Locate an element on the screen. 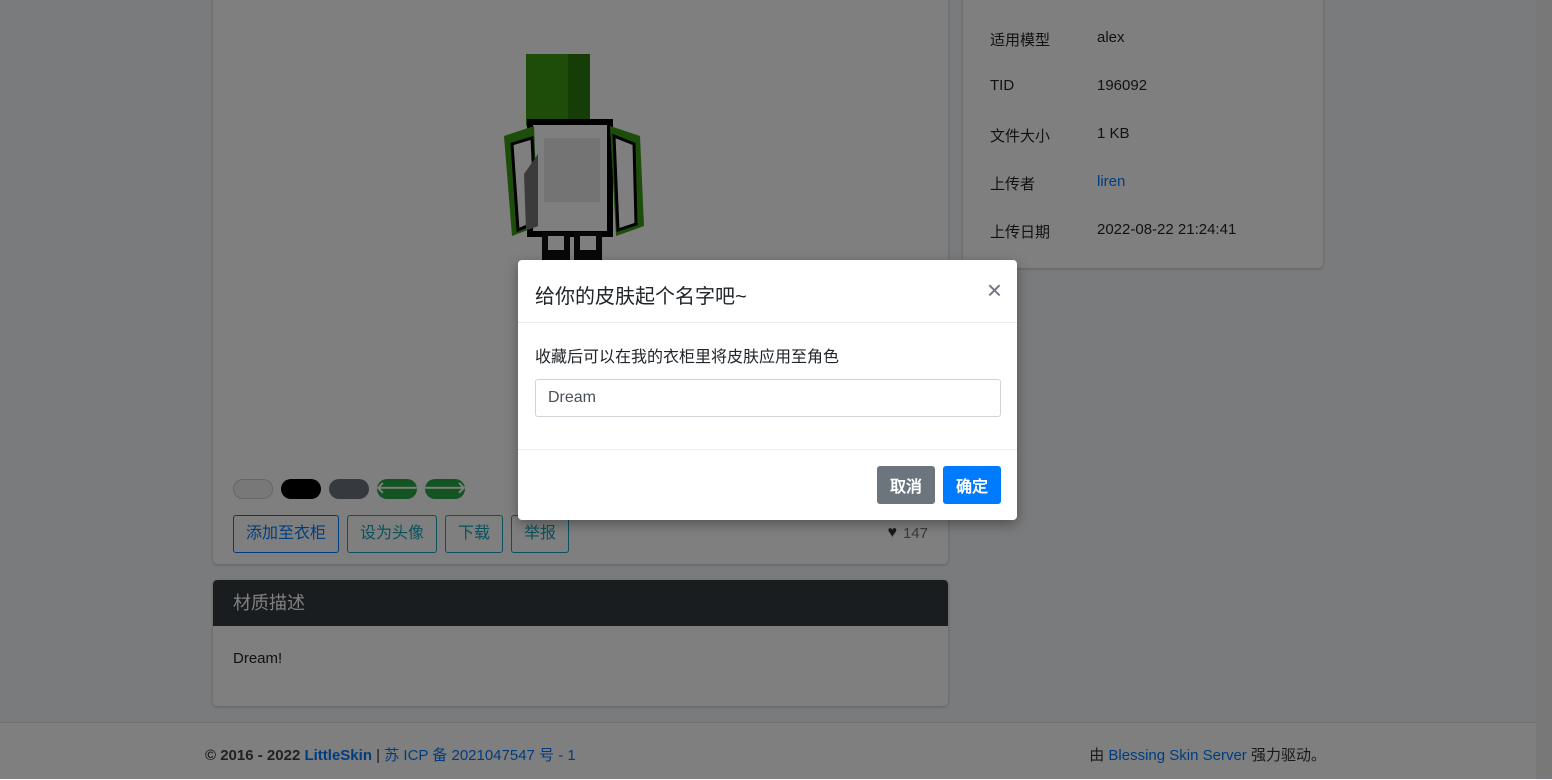 Image resolution: width=1552 pixels, height=780 pixels. modal-text: 收藏后可以在我的衣柜里将皮肤应用至角色 is located at coordinates (687, 357).